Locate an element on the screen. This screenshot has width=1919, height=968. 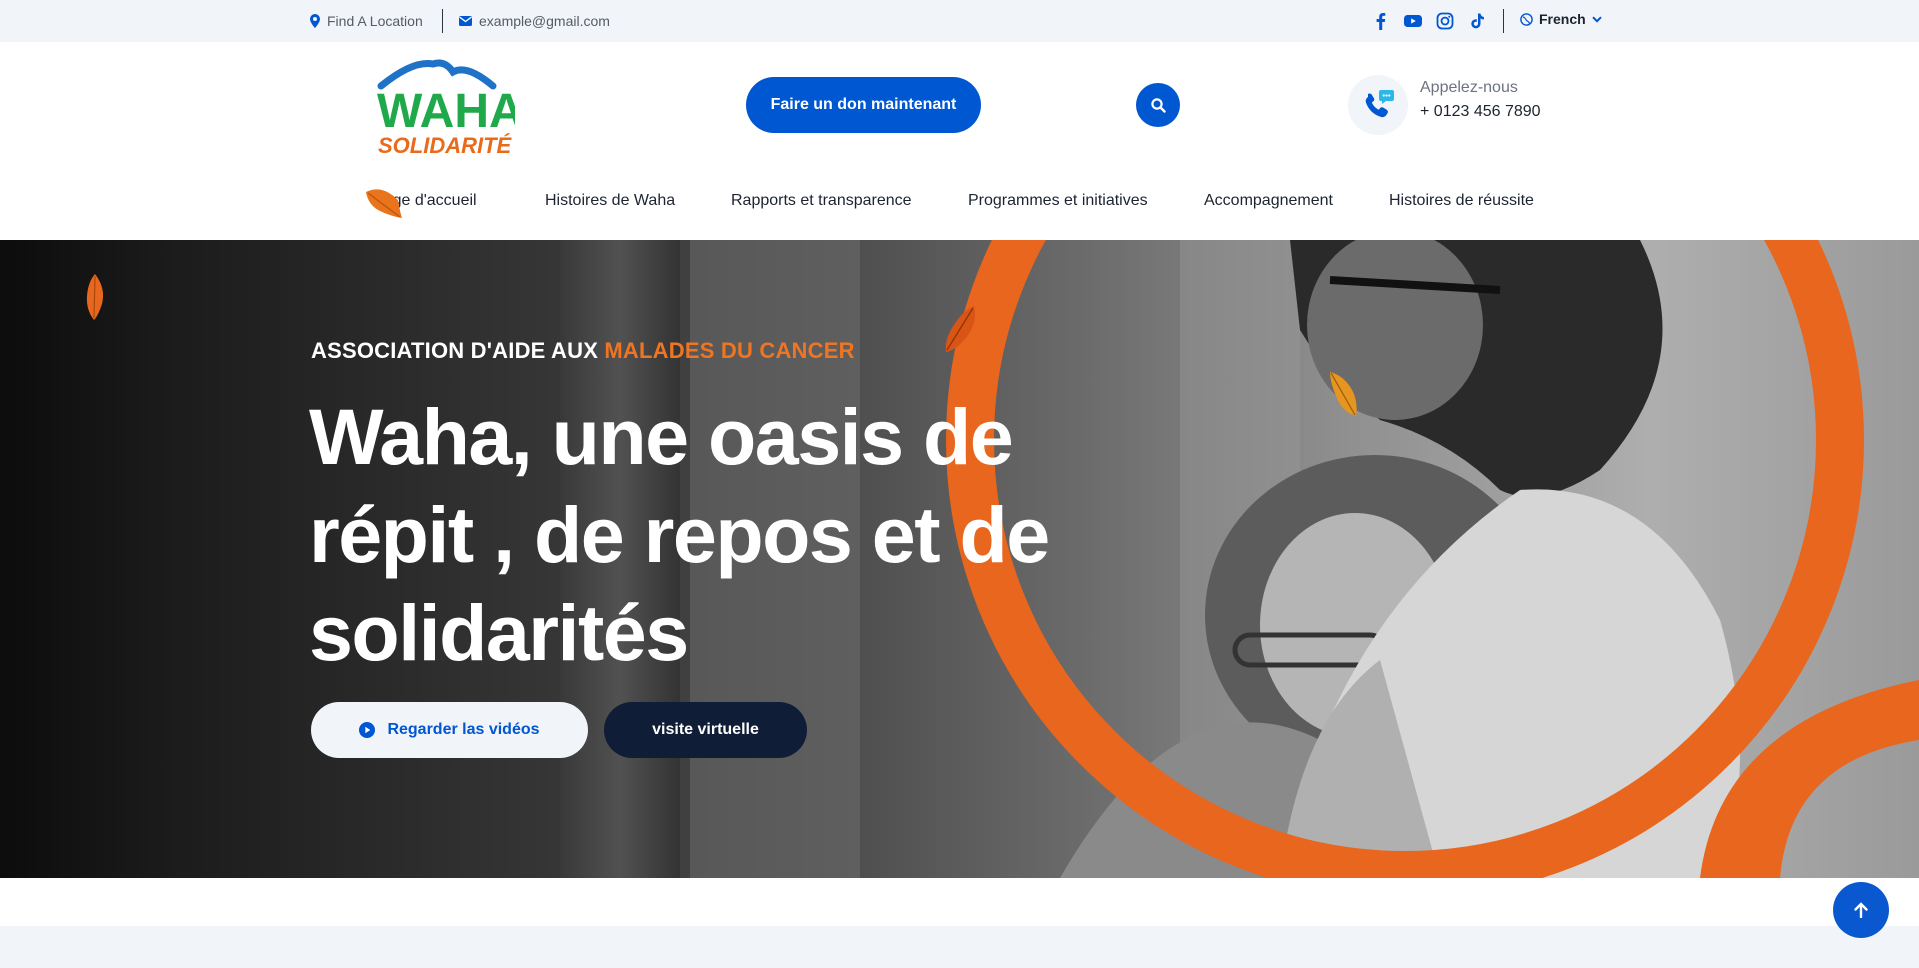
call-label: Appelez-nous is located at coordinates (1469, 87).